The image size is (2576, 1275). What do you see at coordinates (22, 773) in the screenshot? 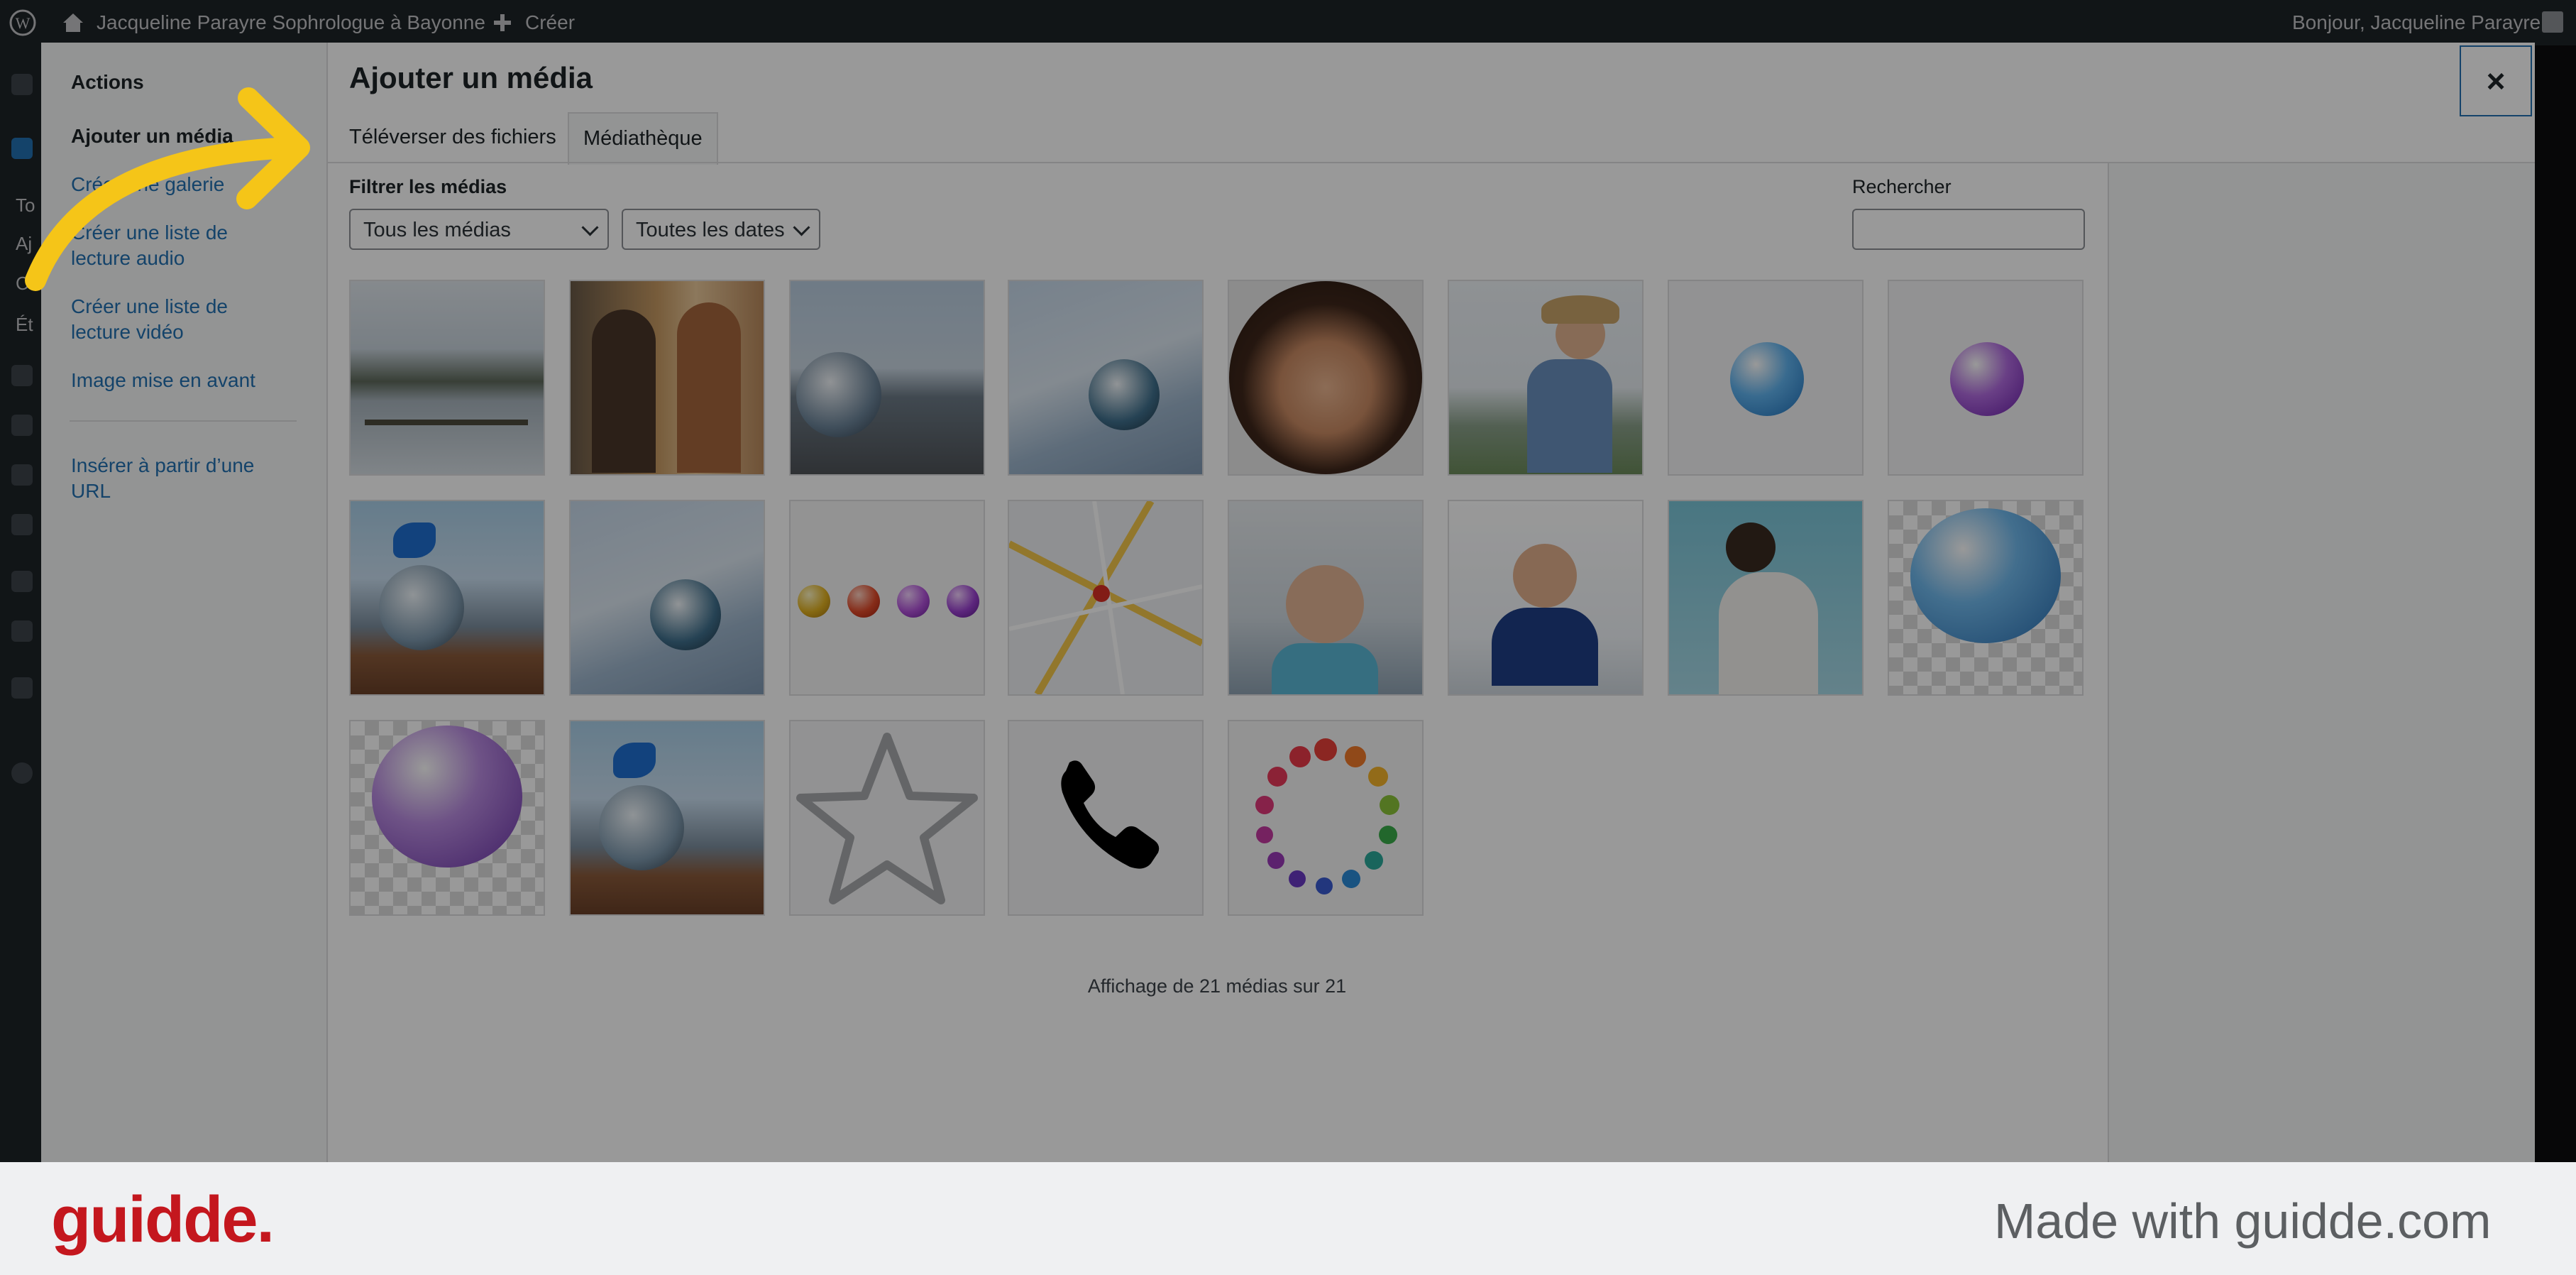
I see `collapse-icon` at bounding box center [22, 773].